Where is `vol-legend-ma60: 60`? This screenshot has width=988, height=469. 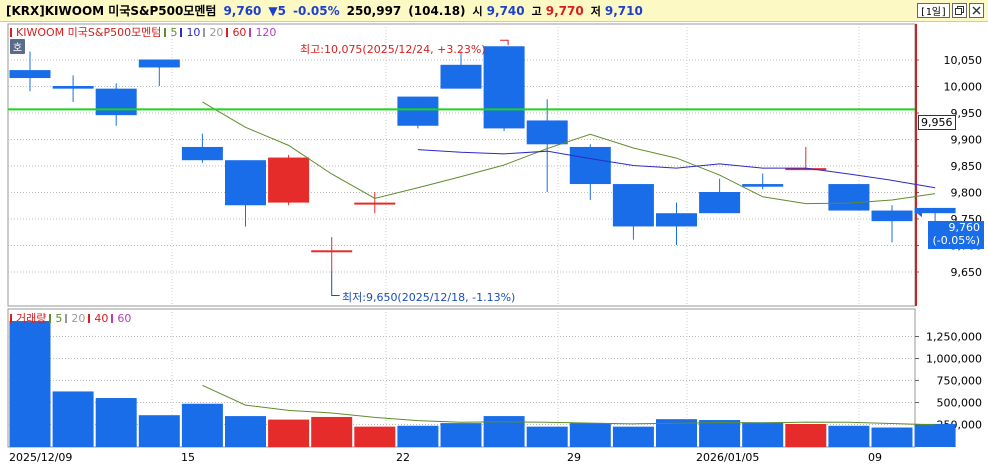 vol-legend-ma60: 60 is located at coordinates (124, 318).